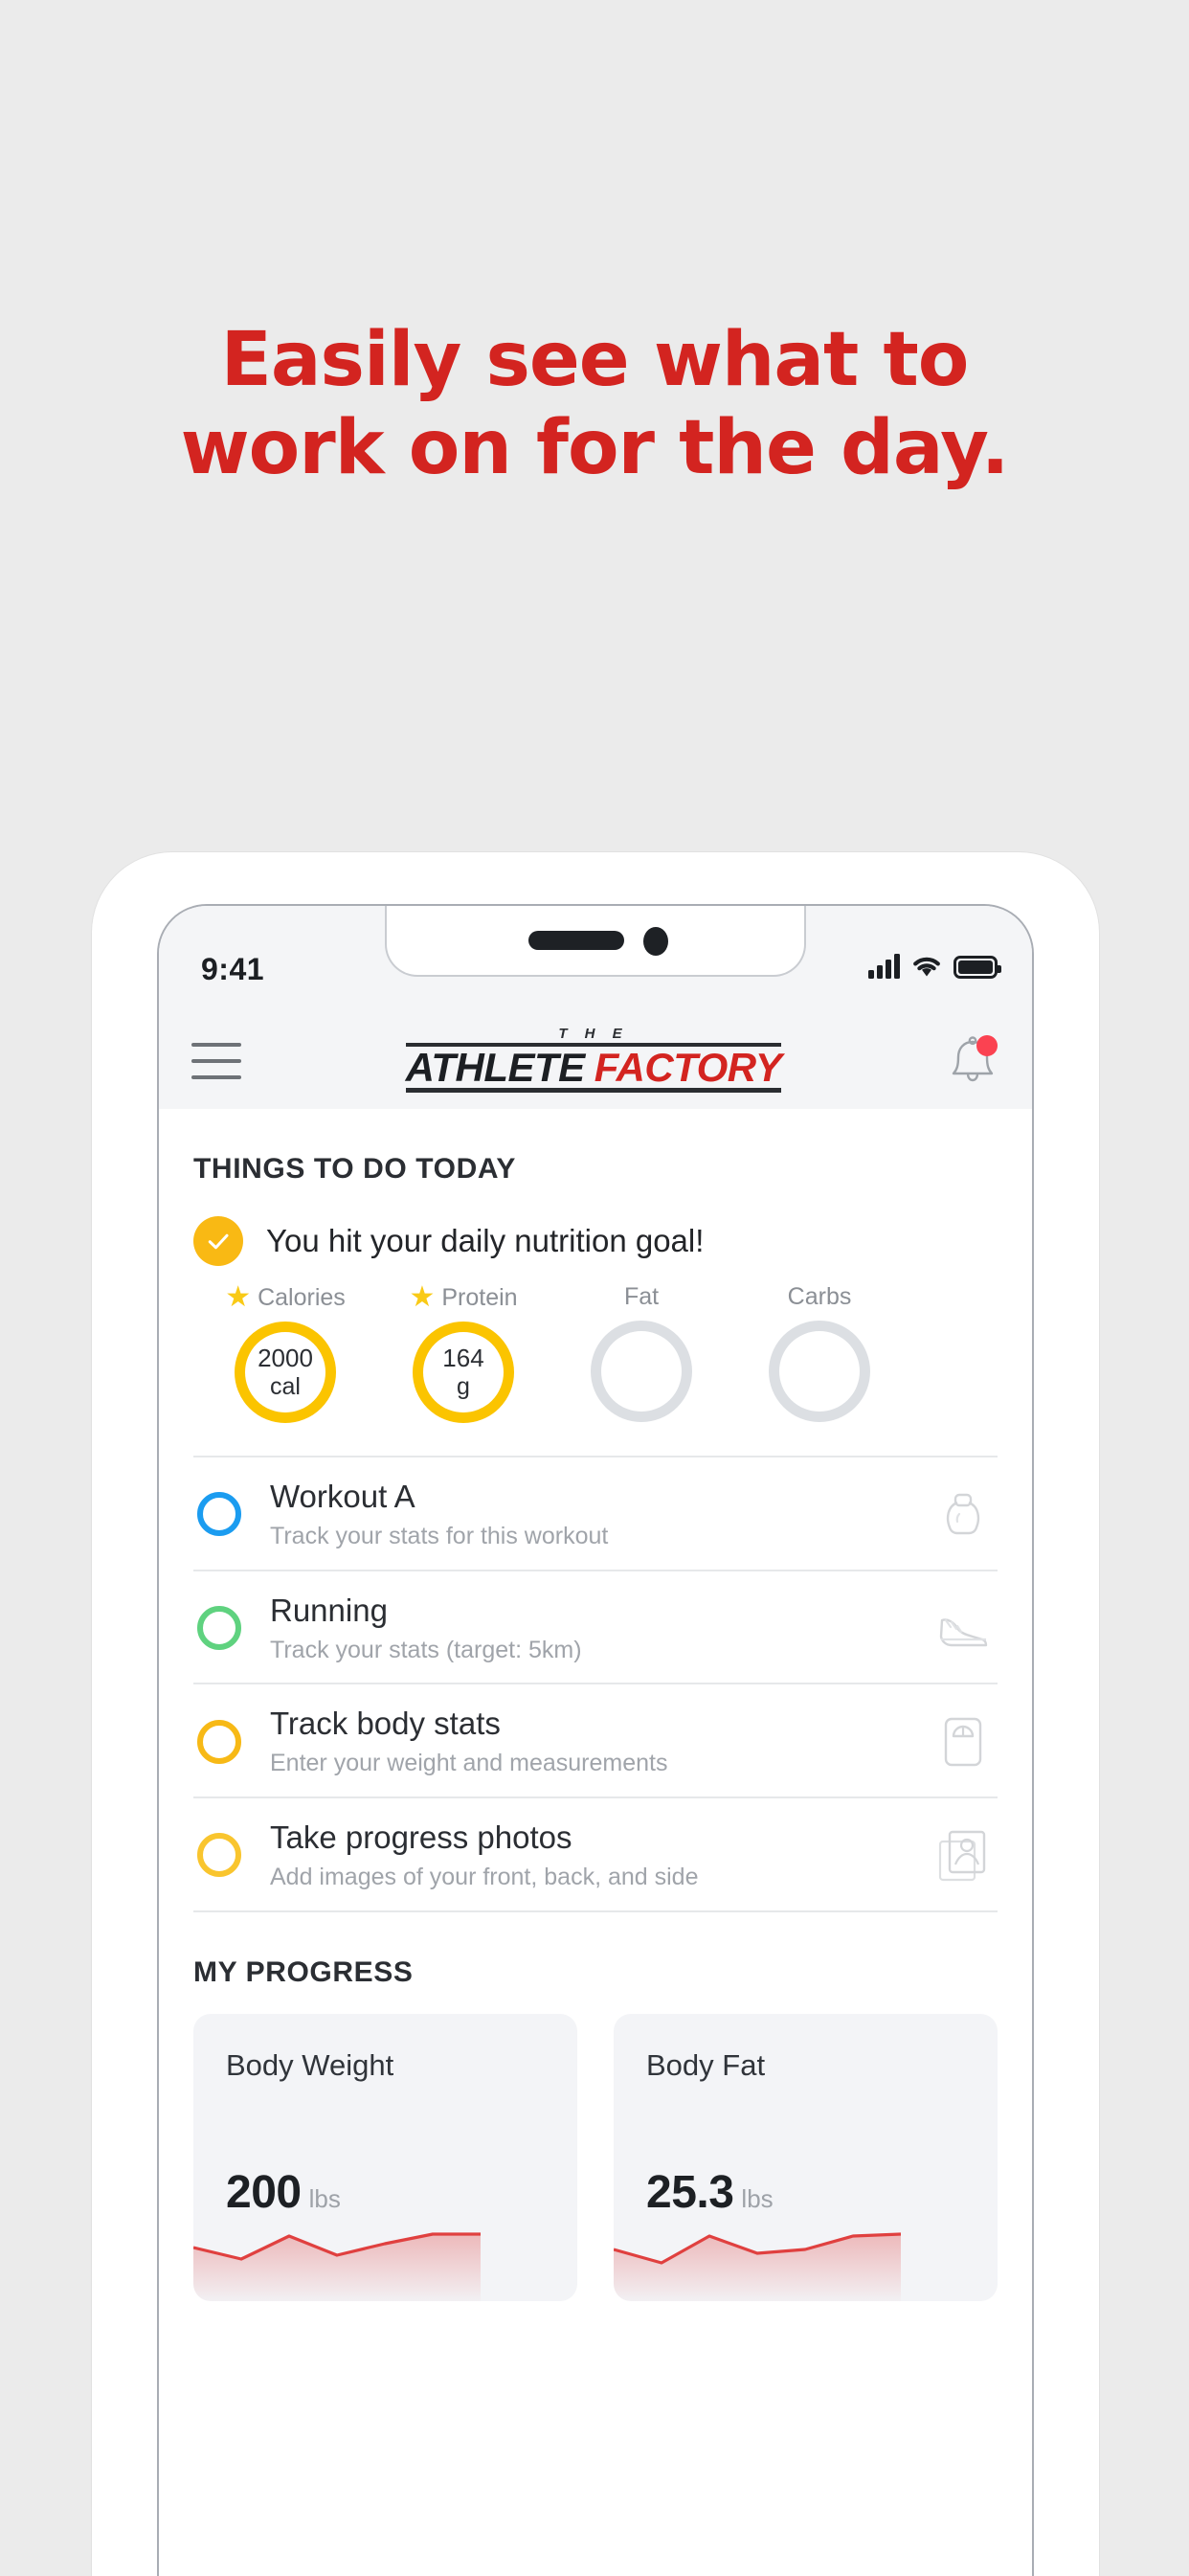  Describe the element at coordinates (688, 1067) in the screenshot. I see `logo-factory-text: FACTORY` at that location.